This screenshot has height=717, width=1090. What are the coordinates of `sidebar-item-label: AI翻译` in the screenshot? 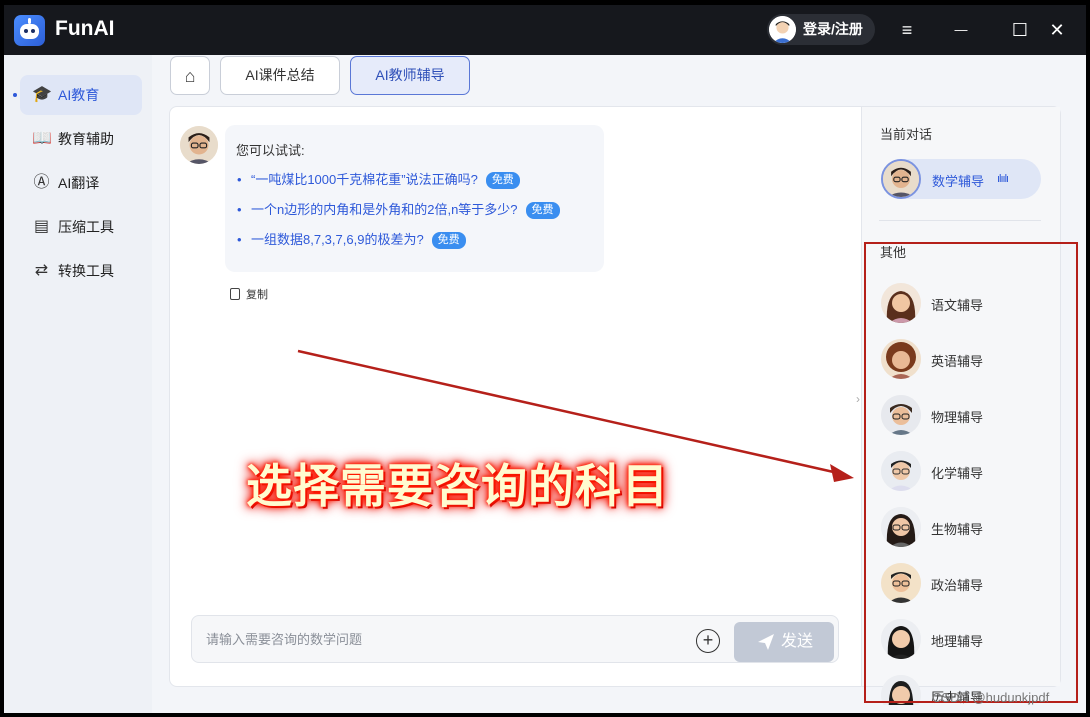 It's located at (79, 183).